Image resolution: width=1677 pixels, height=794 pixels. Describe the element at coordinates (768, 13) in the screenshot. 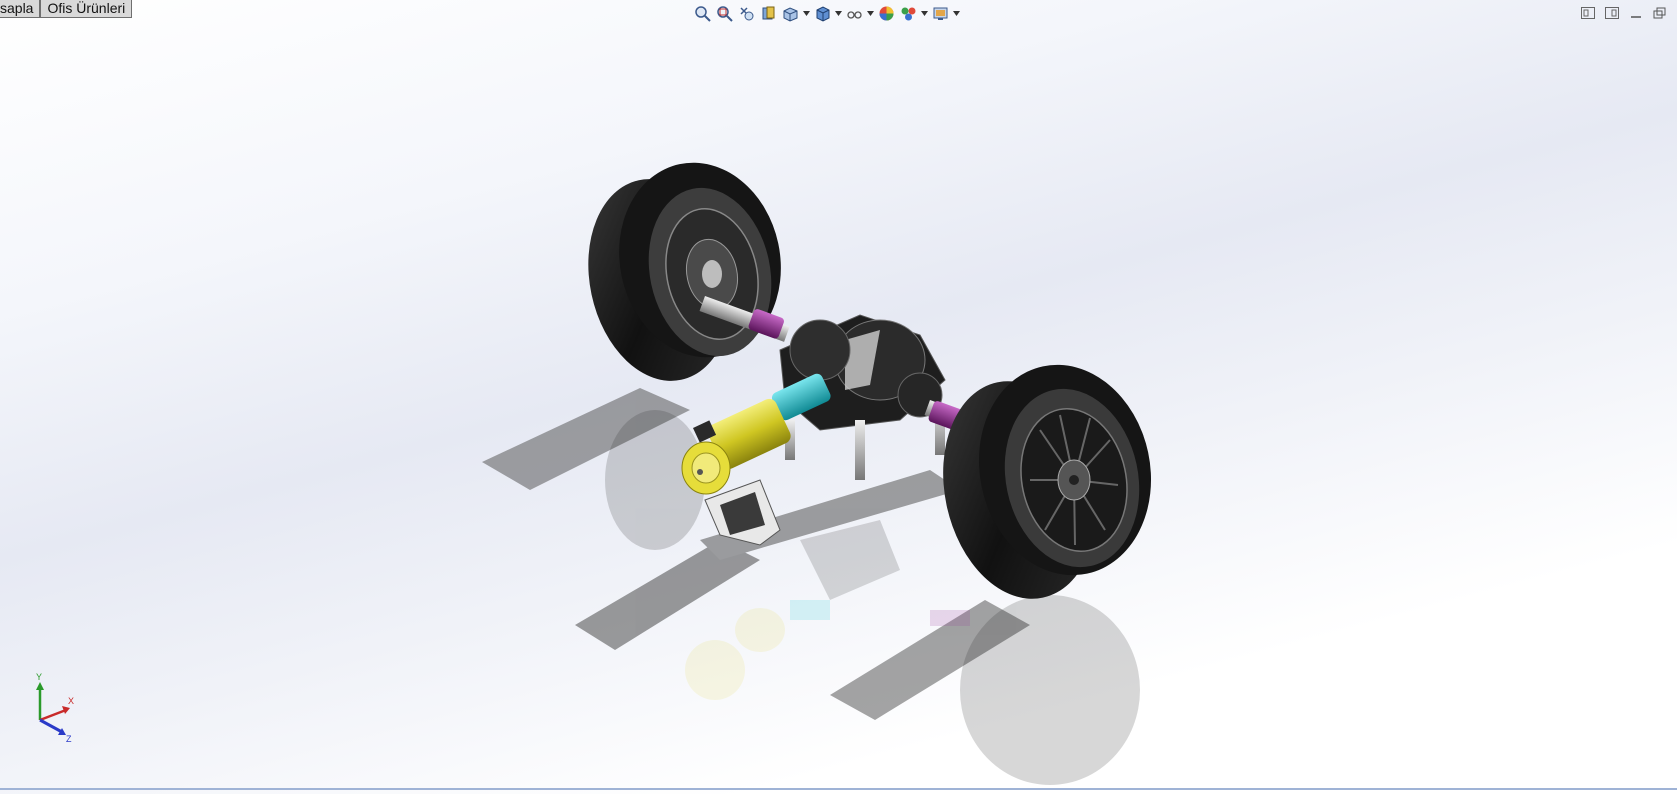

I see `section-view-icon` at that location.